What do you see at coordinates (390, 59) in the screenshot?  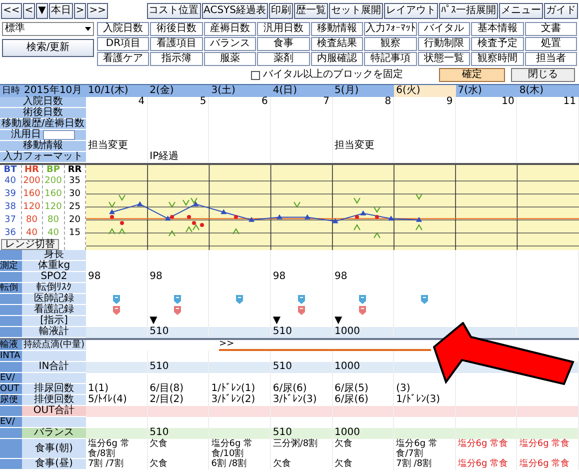 I see `block-button: 特記事項` at bounding box center [390, 59].